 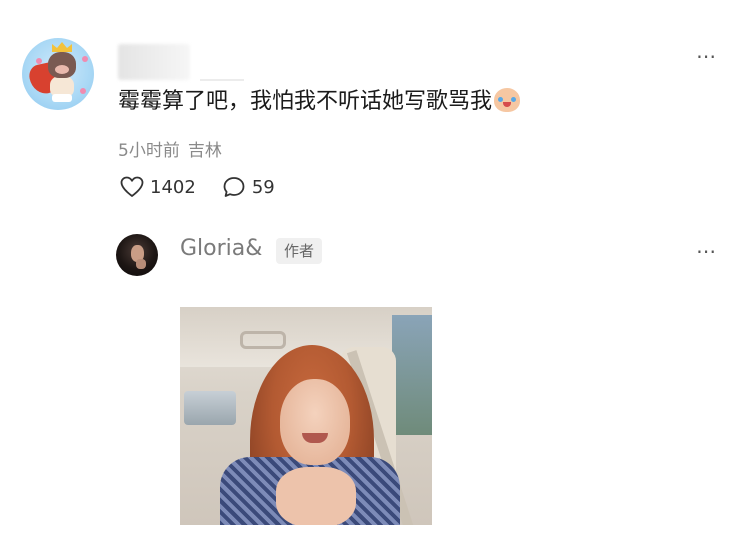 What do you see at coordinates (154, 62) in the screenshot?
I see `commenter-username-blurred` at bounding box center [154, 62].